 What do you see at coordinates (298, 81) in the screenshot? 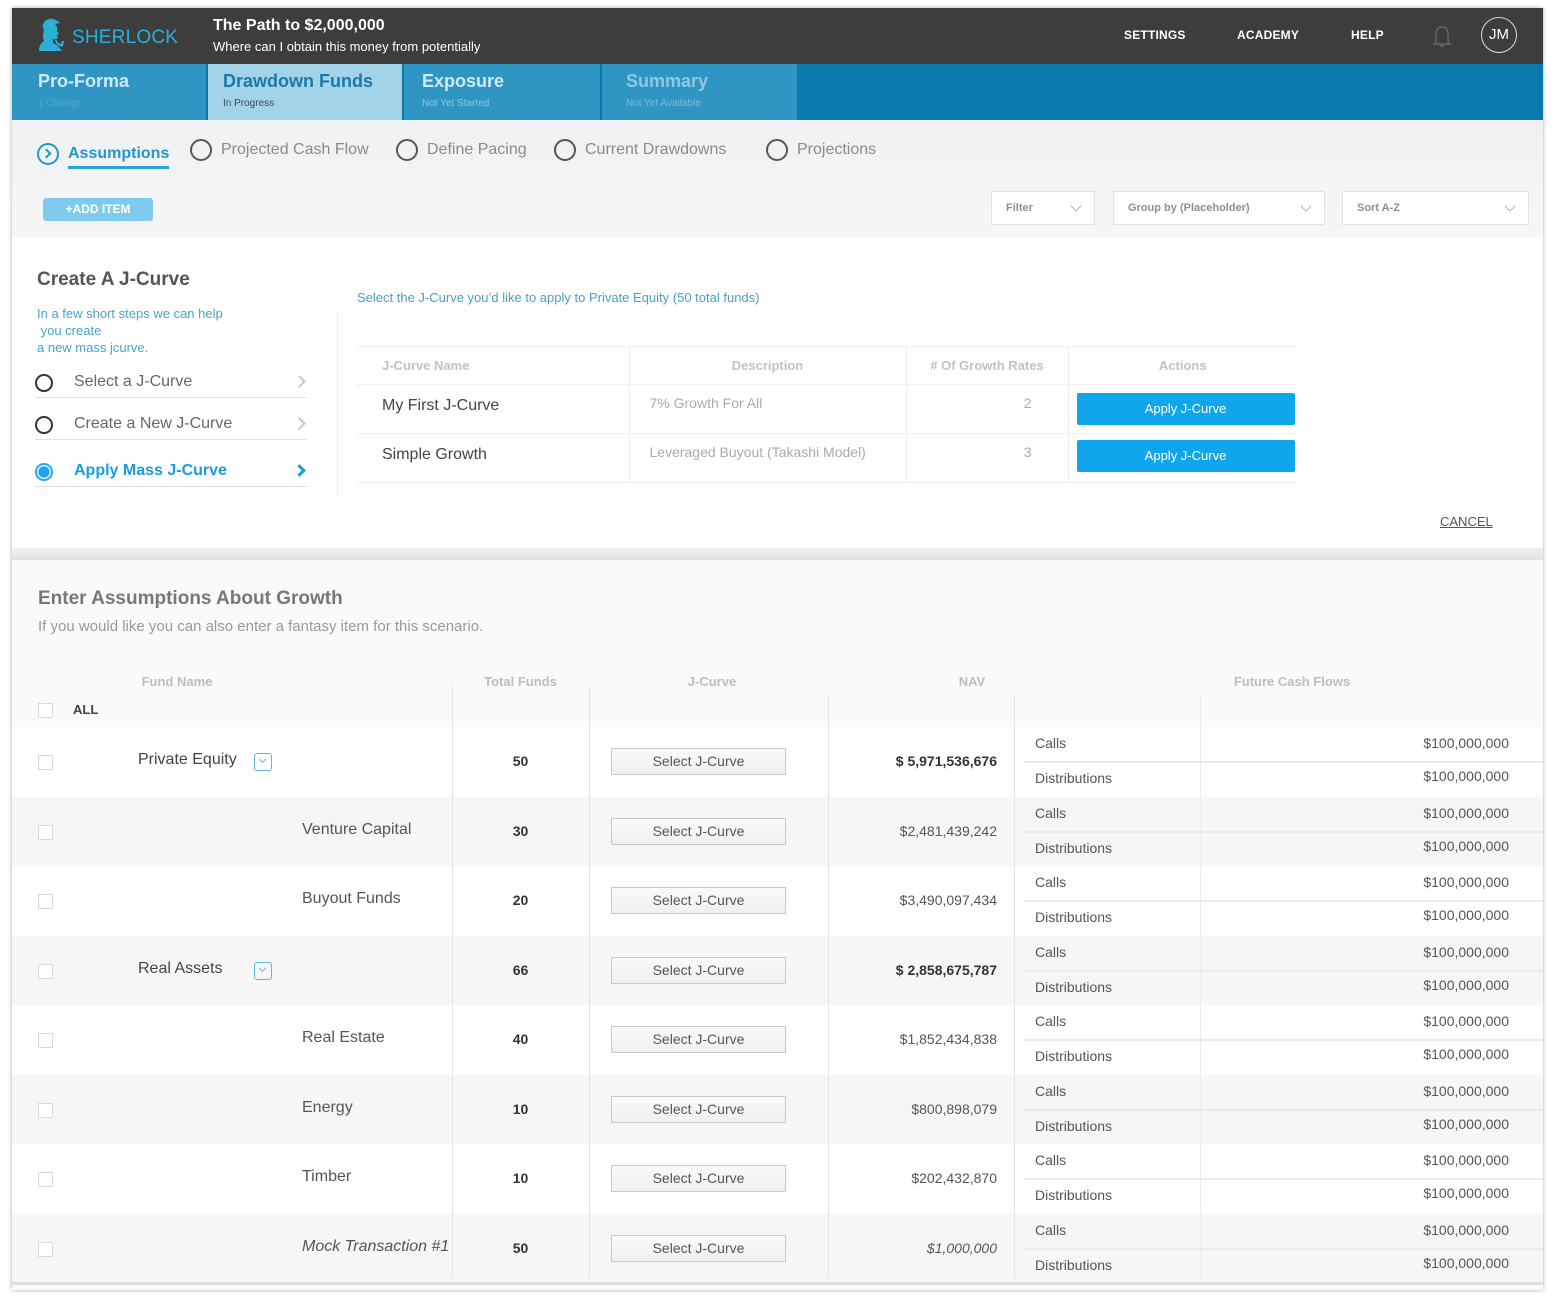
I see `phase-title: Drawdown Funds` at bounding box center [298, 81].